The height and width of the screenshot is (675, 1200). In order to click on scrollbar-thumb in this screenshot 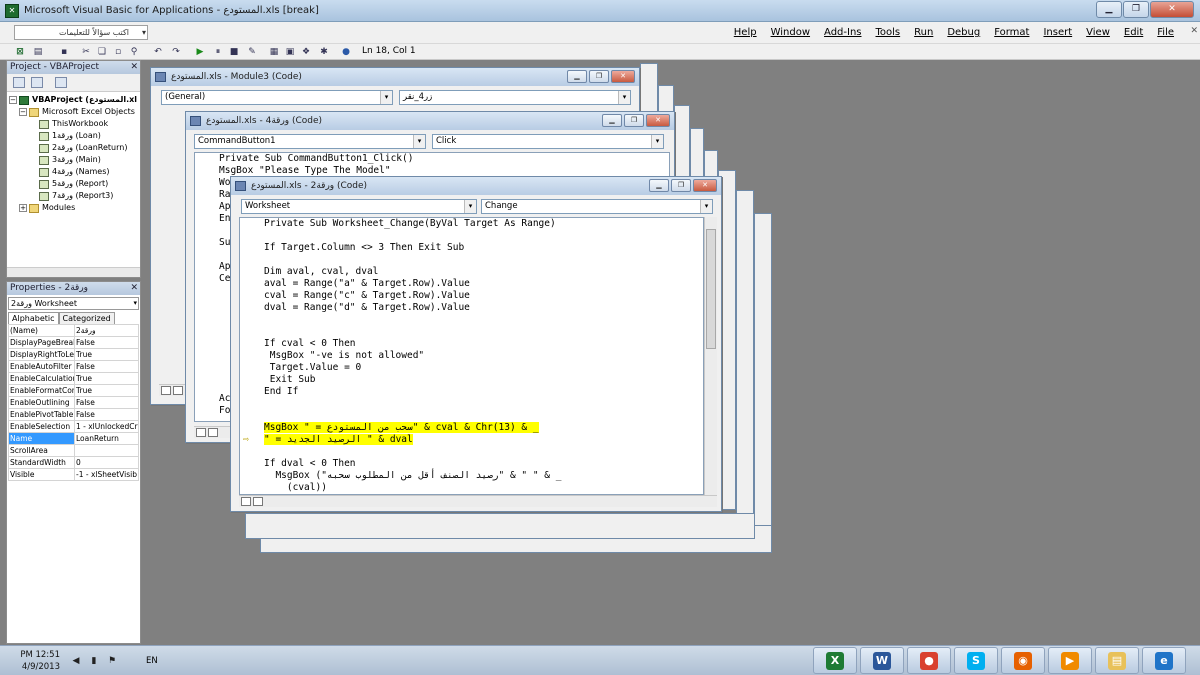, I will do `click(711, 289)`.